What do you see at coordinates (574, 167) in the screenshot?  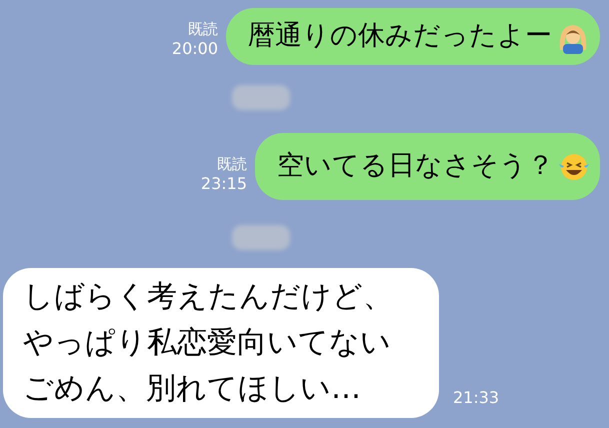 I see `laughing-face-icon` at bounding box center [574, 167].